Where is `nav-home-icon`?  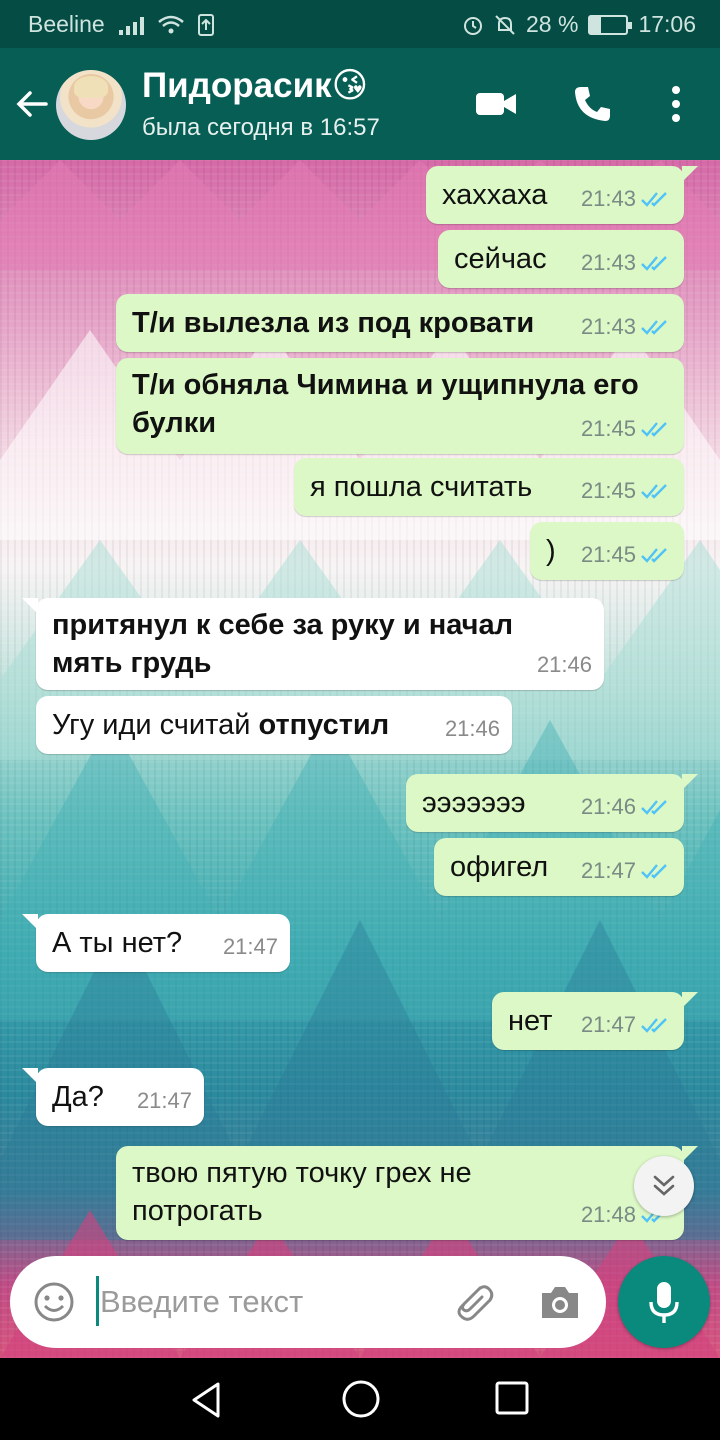
nav-home-icon is located at coordinates (361, 1399).